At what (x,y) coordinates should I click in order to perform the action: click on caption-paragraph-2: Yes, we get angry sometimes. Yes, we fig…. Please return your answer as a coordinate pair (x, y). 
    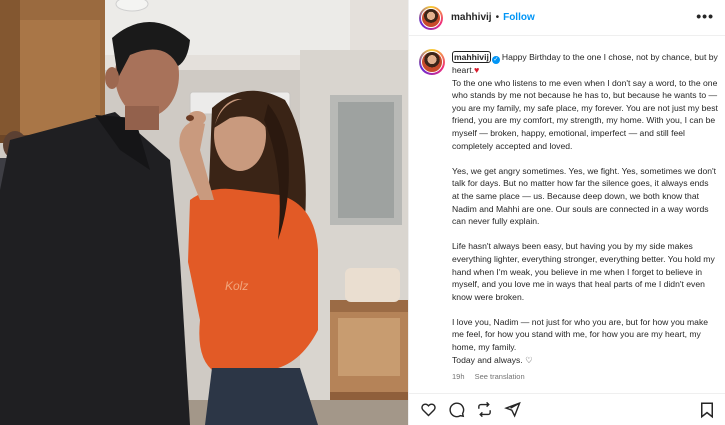
    Looking at the image, I should click on (584, 196).